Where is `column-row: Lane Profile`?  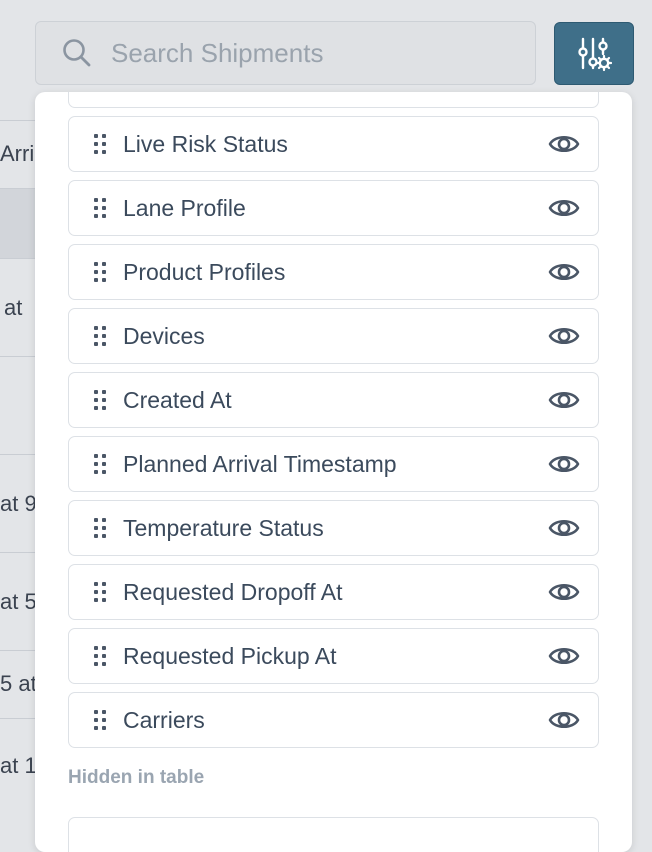 column-row: Lane Profile is located at coordinates (333, 208).